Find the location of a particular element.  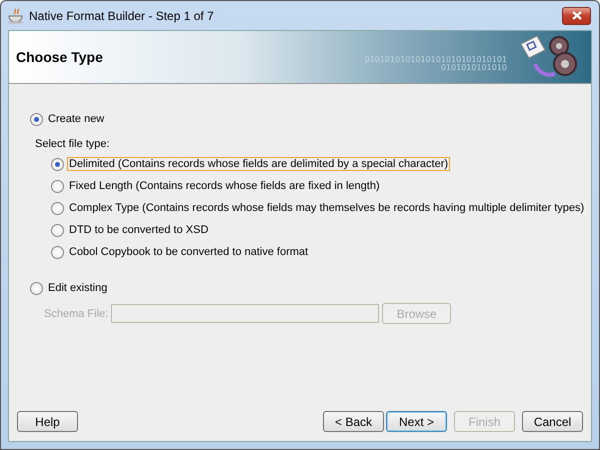

mode-option-label: Create new is located at coordinates (76, 119).